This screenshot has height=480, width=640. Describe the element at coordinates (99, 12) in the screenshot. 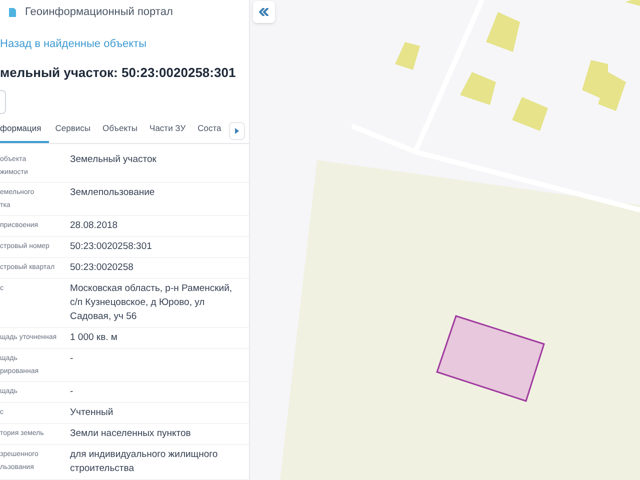

I see `portal-title: Геоинформационный портал` at that location.